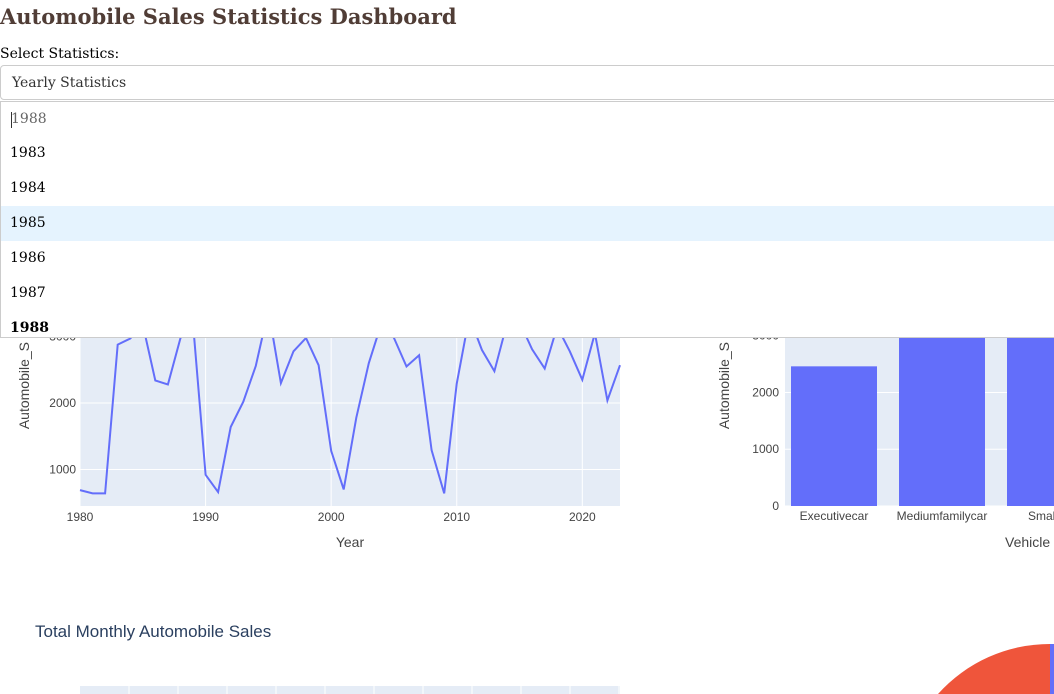  Describe the element at coordinates (29, 119) in the screenshot. I see `year-search-text: 1988` at that location.